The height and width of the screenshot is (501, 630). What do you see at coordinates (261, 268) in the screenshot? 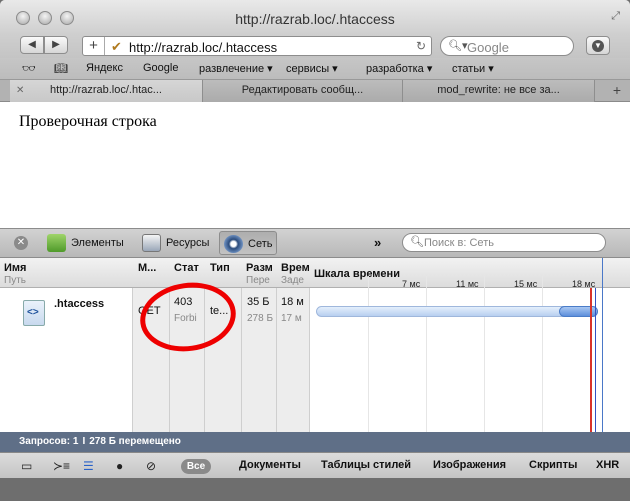
I see `col-size-header: Разм` at bounding box center [261, 268].